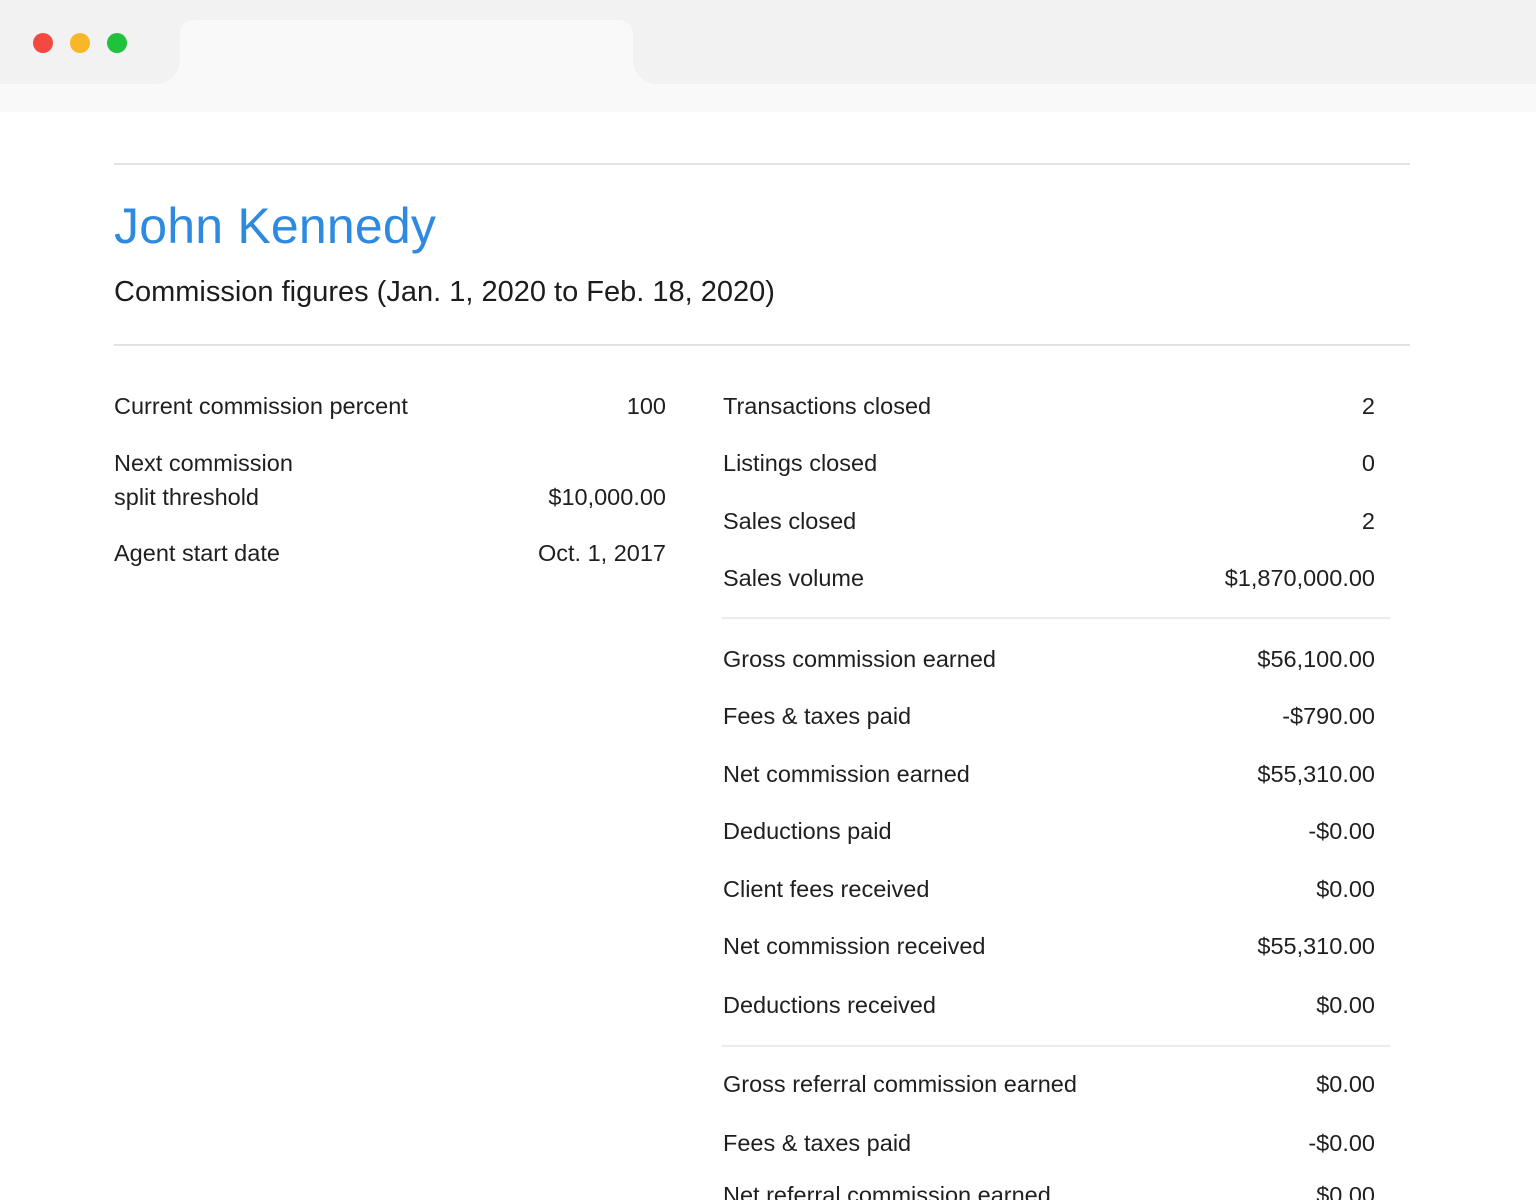 The height and width of the screenshot is (1200, 1536). What do you see at coordinates (43, 43) in the screenshot?
I see `close-window-button` at bounding box center [43, 43].